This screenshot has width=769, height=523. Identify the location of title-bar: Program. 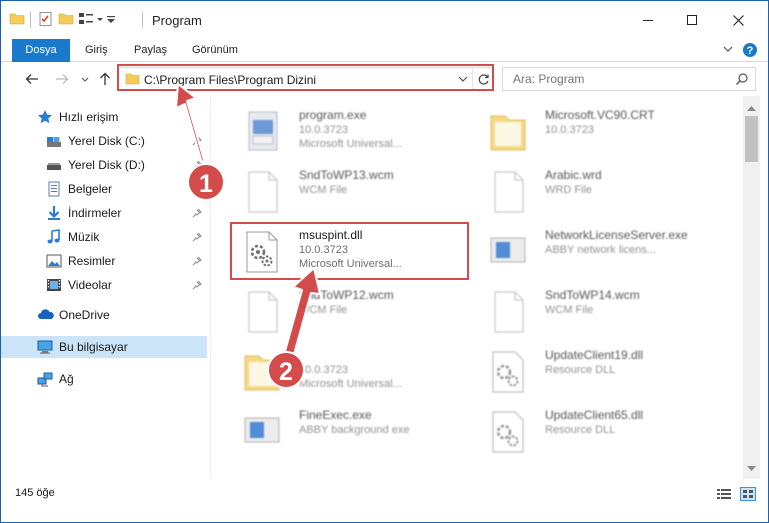
(384, 20).